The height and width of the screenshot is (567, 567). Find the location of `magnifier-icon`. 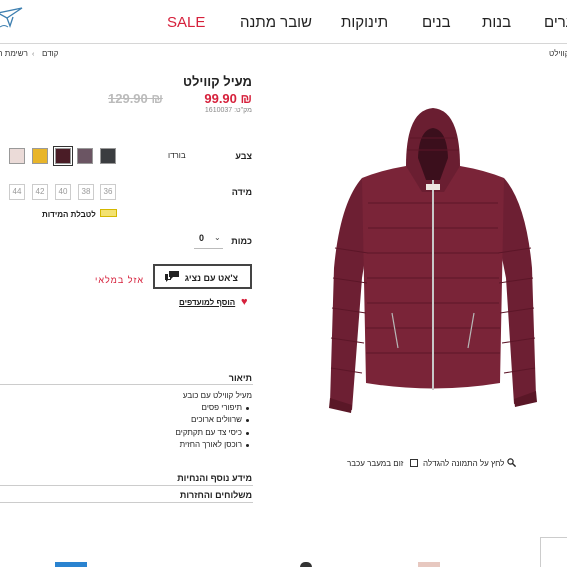

magnifier-icon is located at coordinates (511, 462).